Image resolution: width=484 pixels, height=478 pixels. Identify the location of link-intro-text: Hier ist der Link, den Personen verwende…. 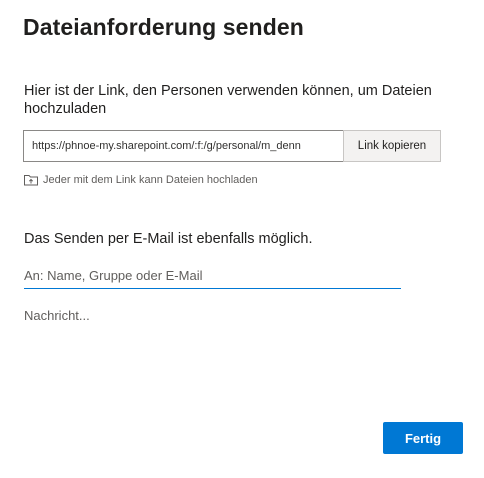
(228, 100).